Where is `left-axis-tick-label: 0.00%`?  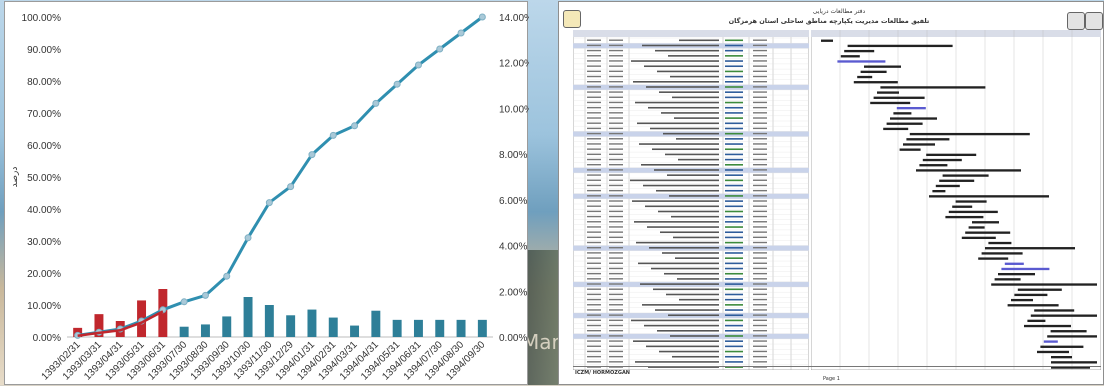 left-axis-tick-label: 0.00% is located at coordinates (47, 338).